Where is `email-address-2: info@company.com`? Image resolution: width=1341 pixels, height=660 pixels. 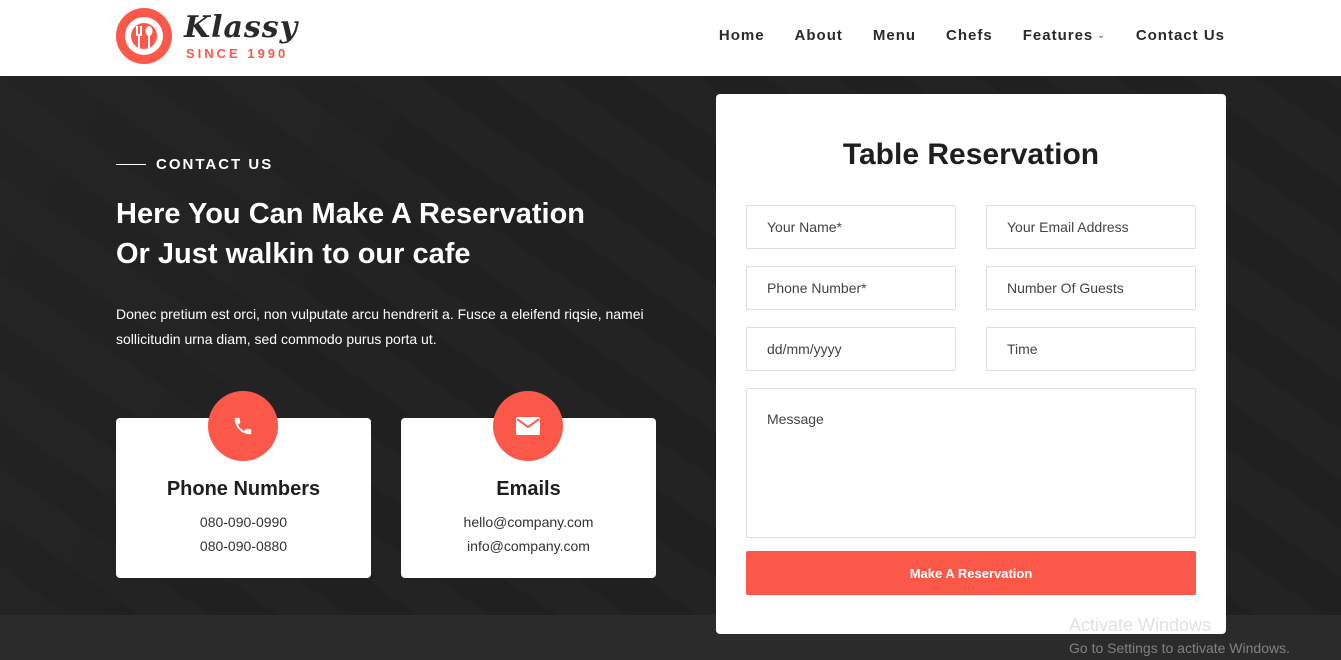 email-address-2: info@company.com is located at coordinates (528, 546).